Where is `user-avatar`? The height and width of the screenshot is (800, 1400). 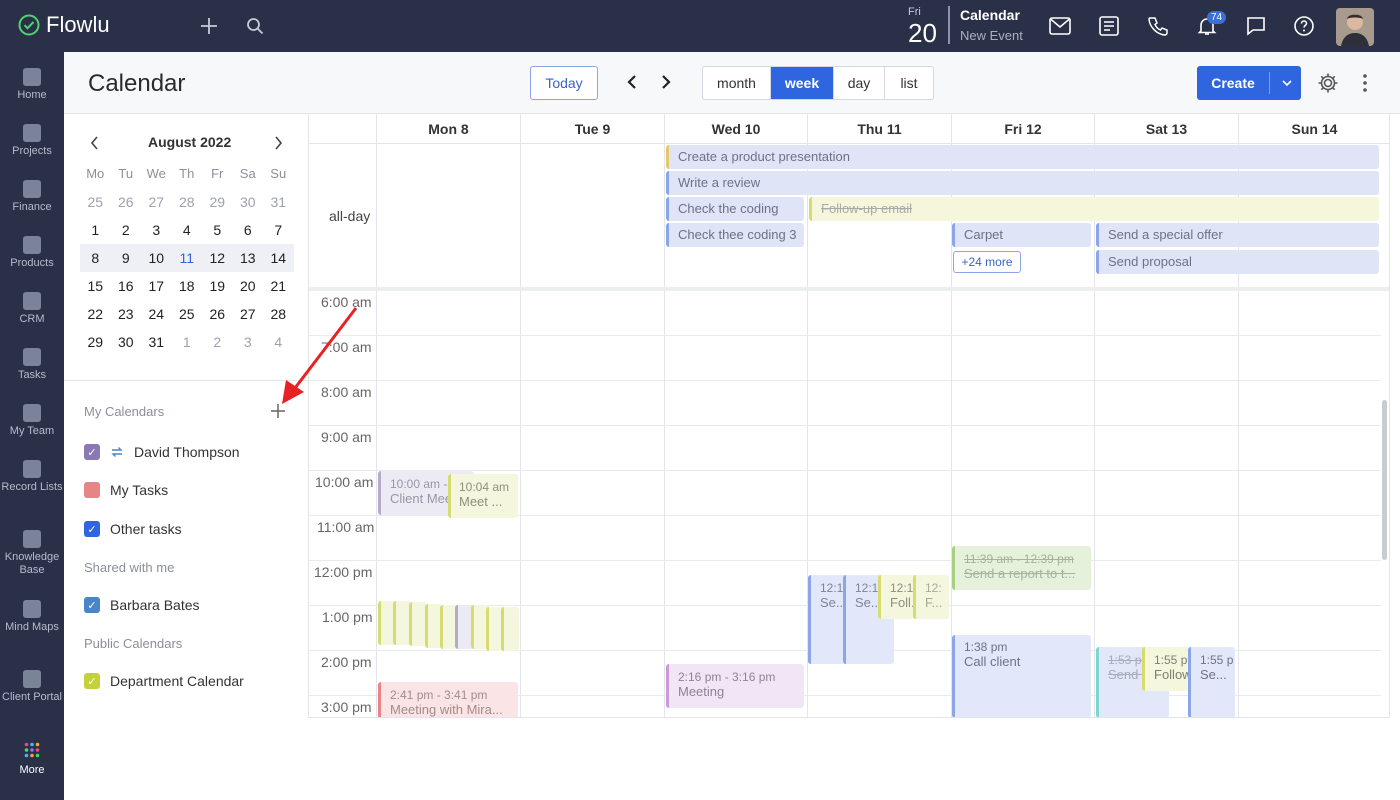 user-avatar is located at coordinates (1355, 27).